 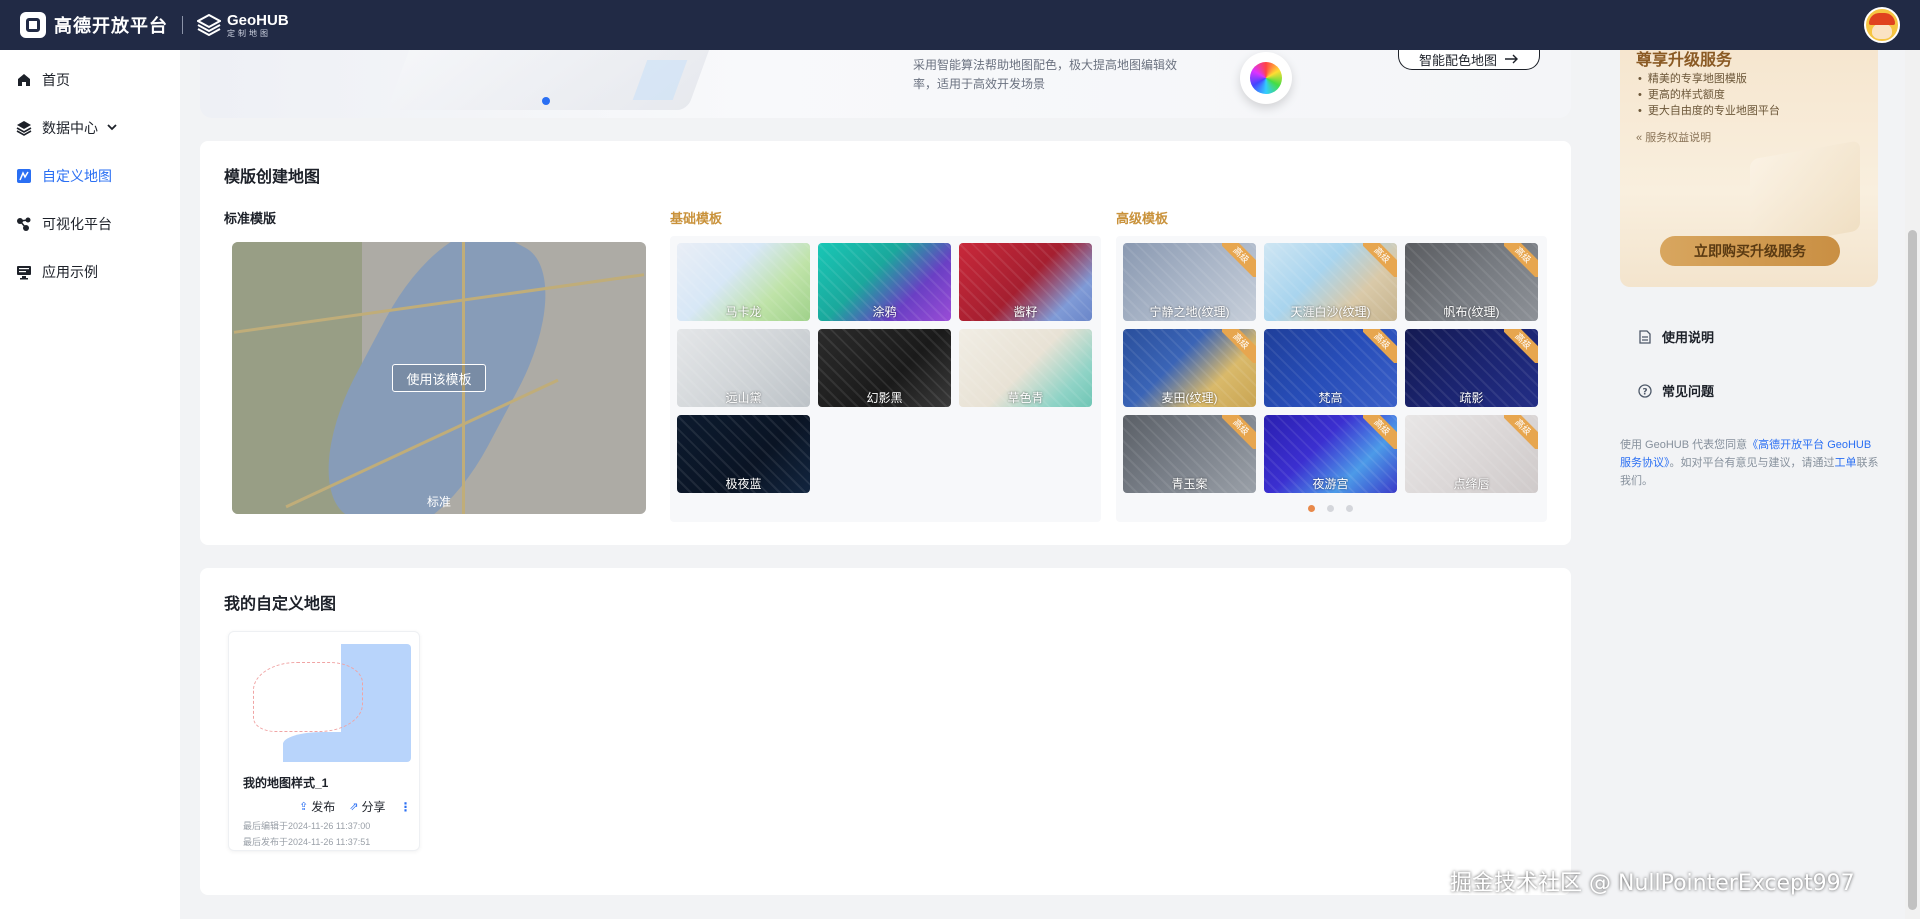 What do you see at coordinates (743, 312) in the screenshot?
I see `template-label: 马卡龙` at bounding box center [743, 312].